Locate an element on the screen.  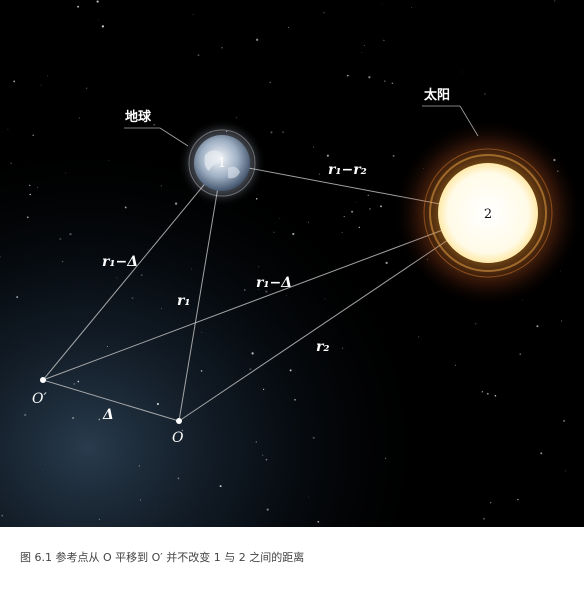
body-2-label: 2 is located at coordinates (488, 214).